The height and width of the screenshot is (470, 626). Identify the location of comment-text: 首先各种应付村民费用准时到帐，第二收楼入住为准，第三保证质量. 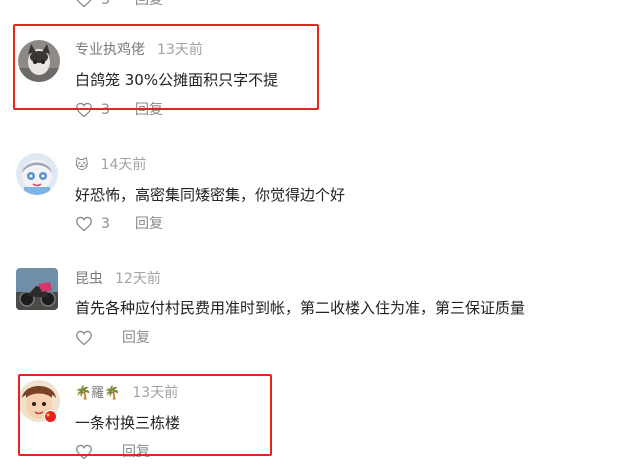
(300, 308).